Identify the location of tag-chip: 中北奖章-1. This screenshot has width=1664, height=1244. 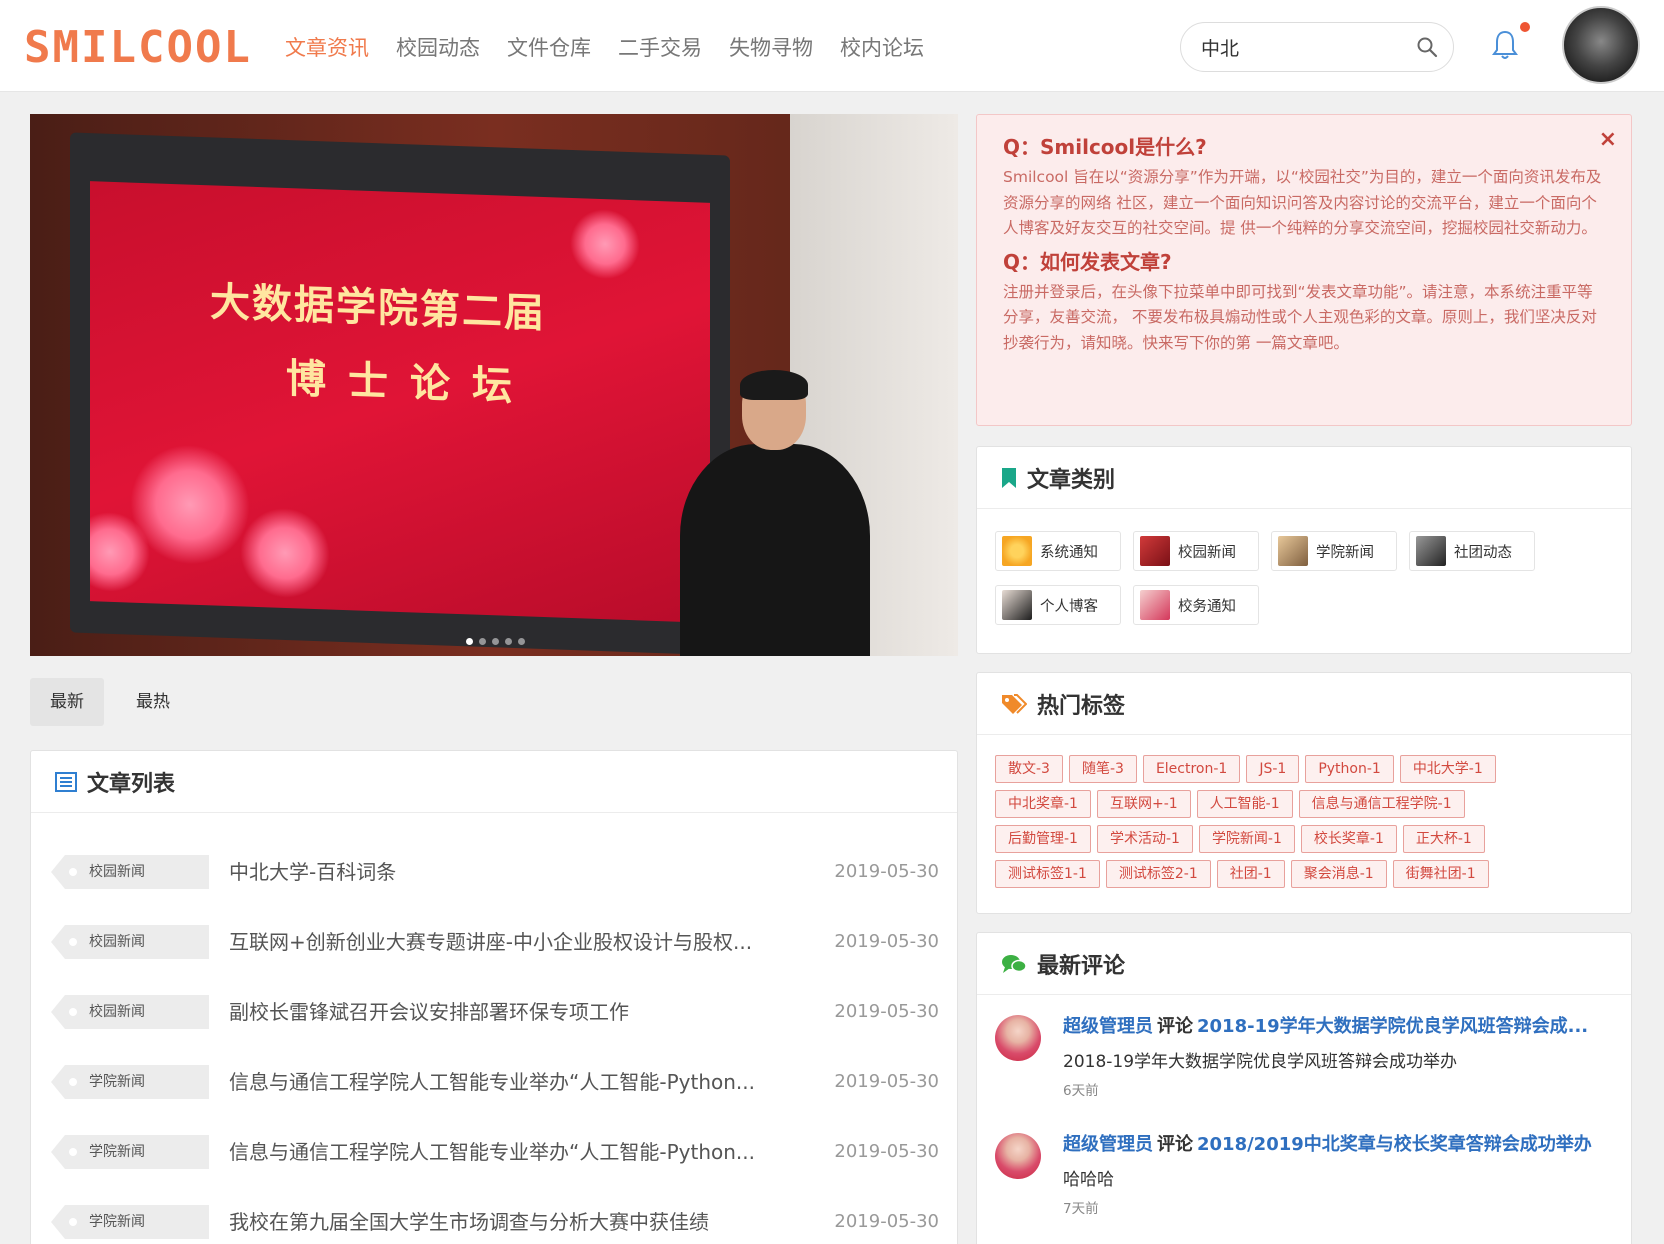
(1043, 804).